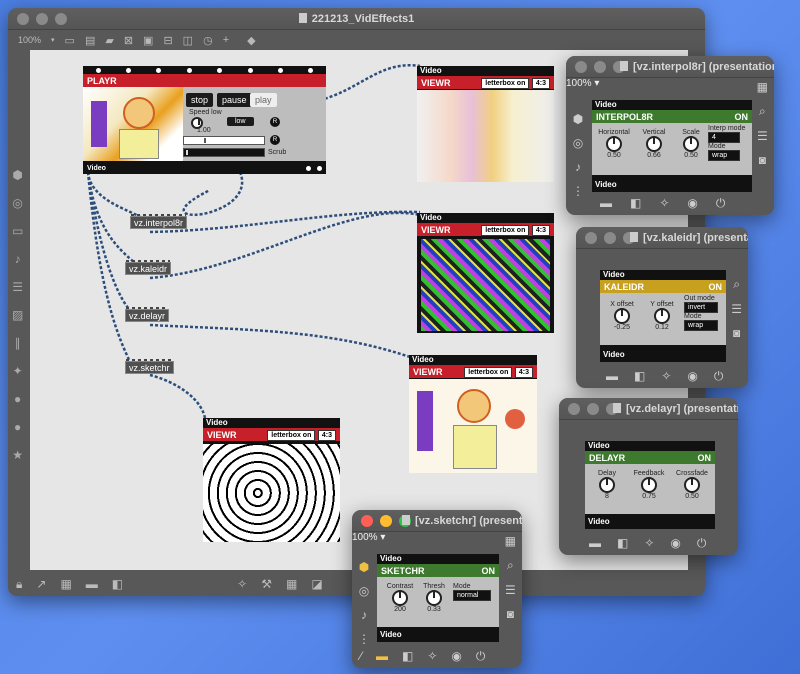 This screenshot has width=800, height=674. Describe the element at coordinates (275, 122) in the screenshot. I see `r-button: R` at that location.